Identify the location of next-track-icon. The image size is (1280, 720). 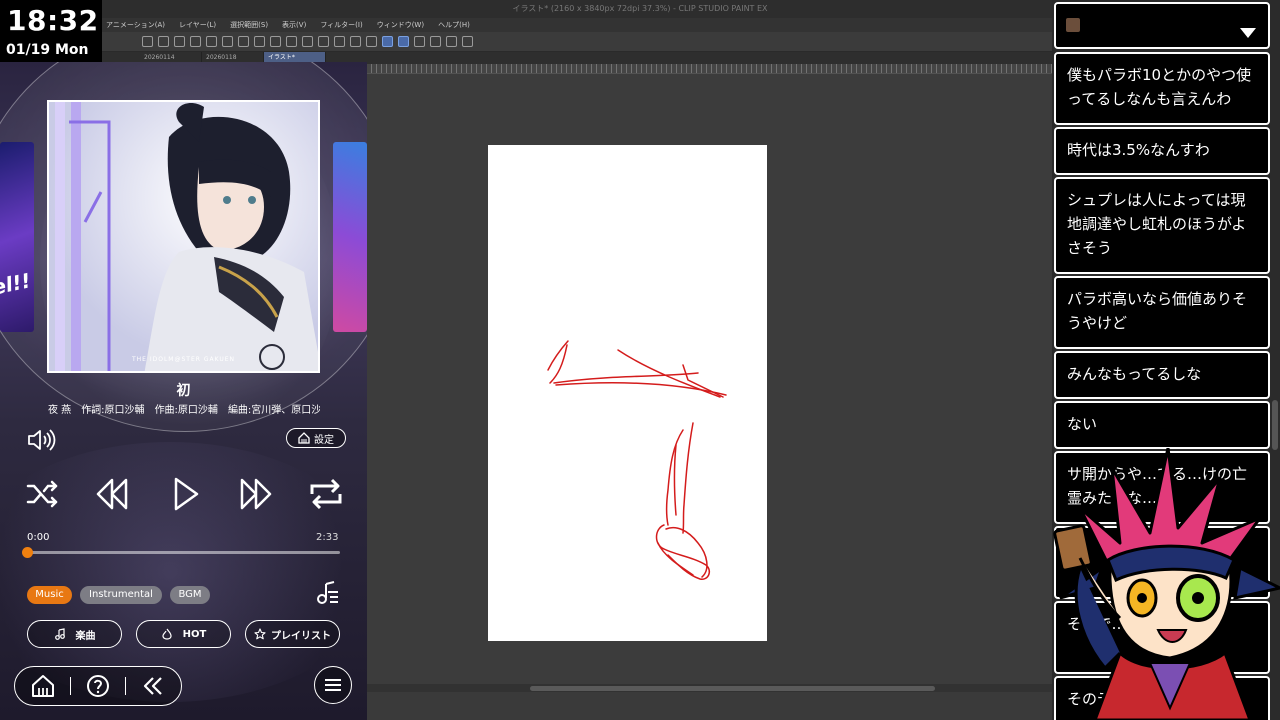
(256, 494).